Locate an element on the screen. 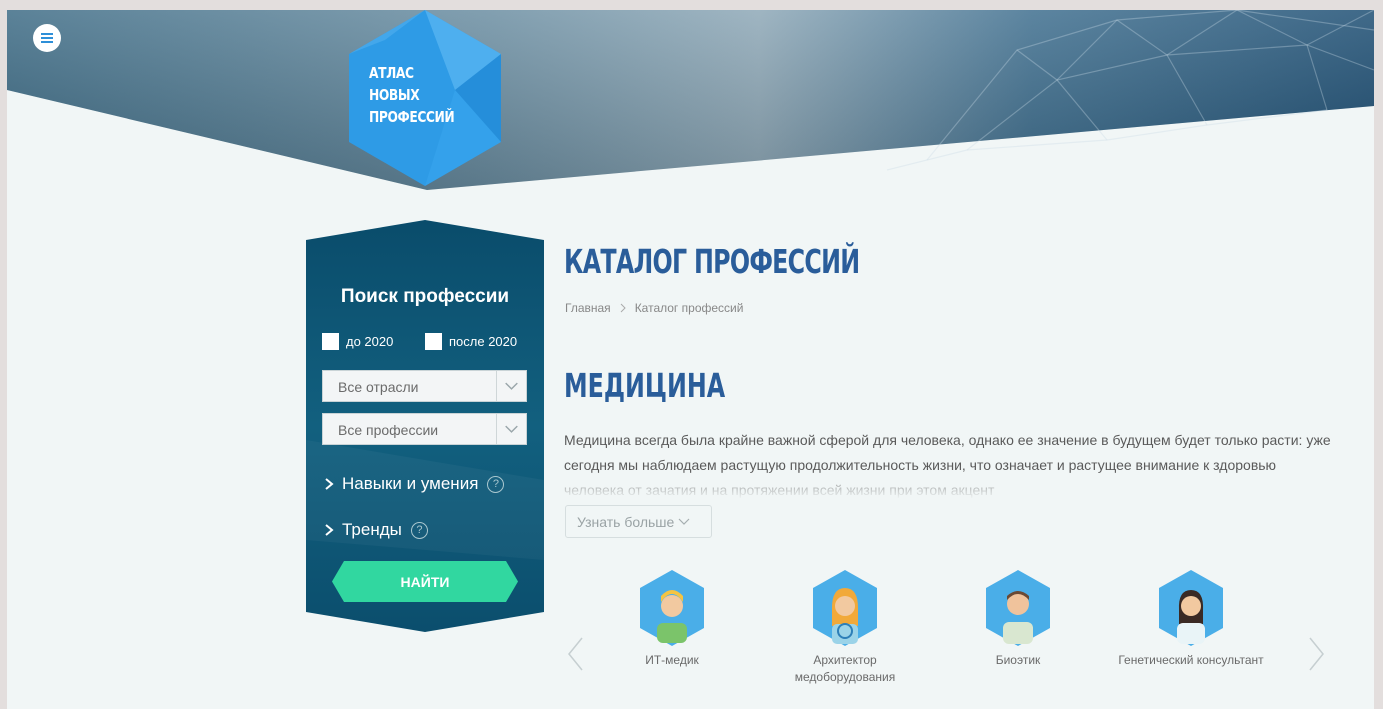 This screenshot has width=1383, height=709. logo-line-3: ПРОФЕССИЙ is located at coordinates (412, 117).